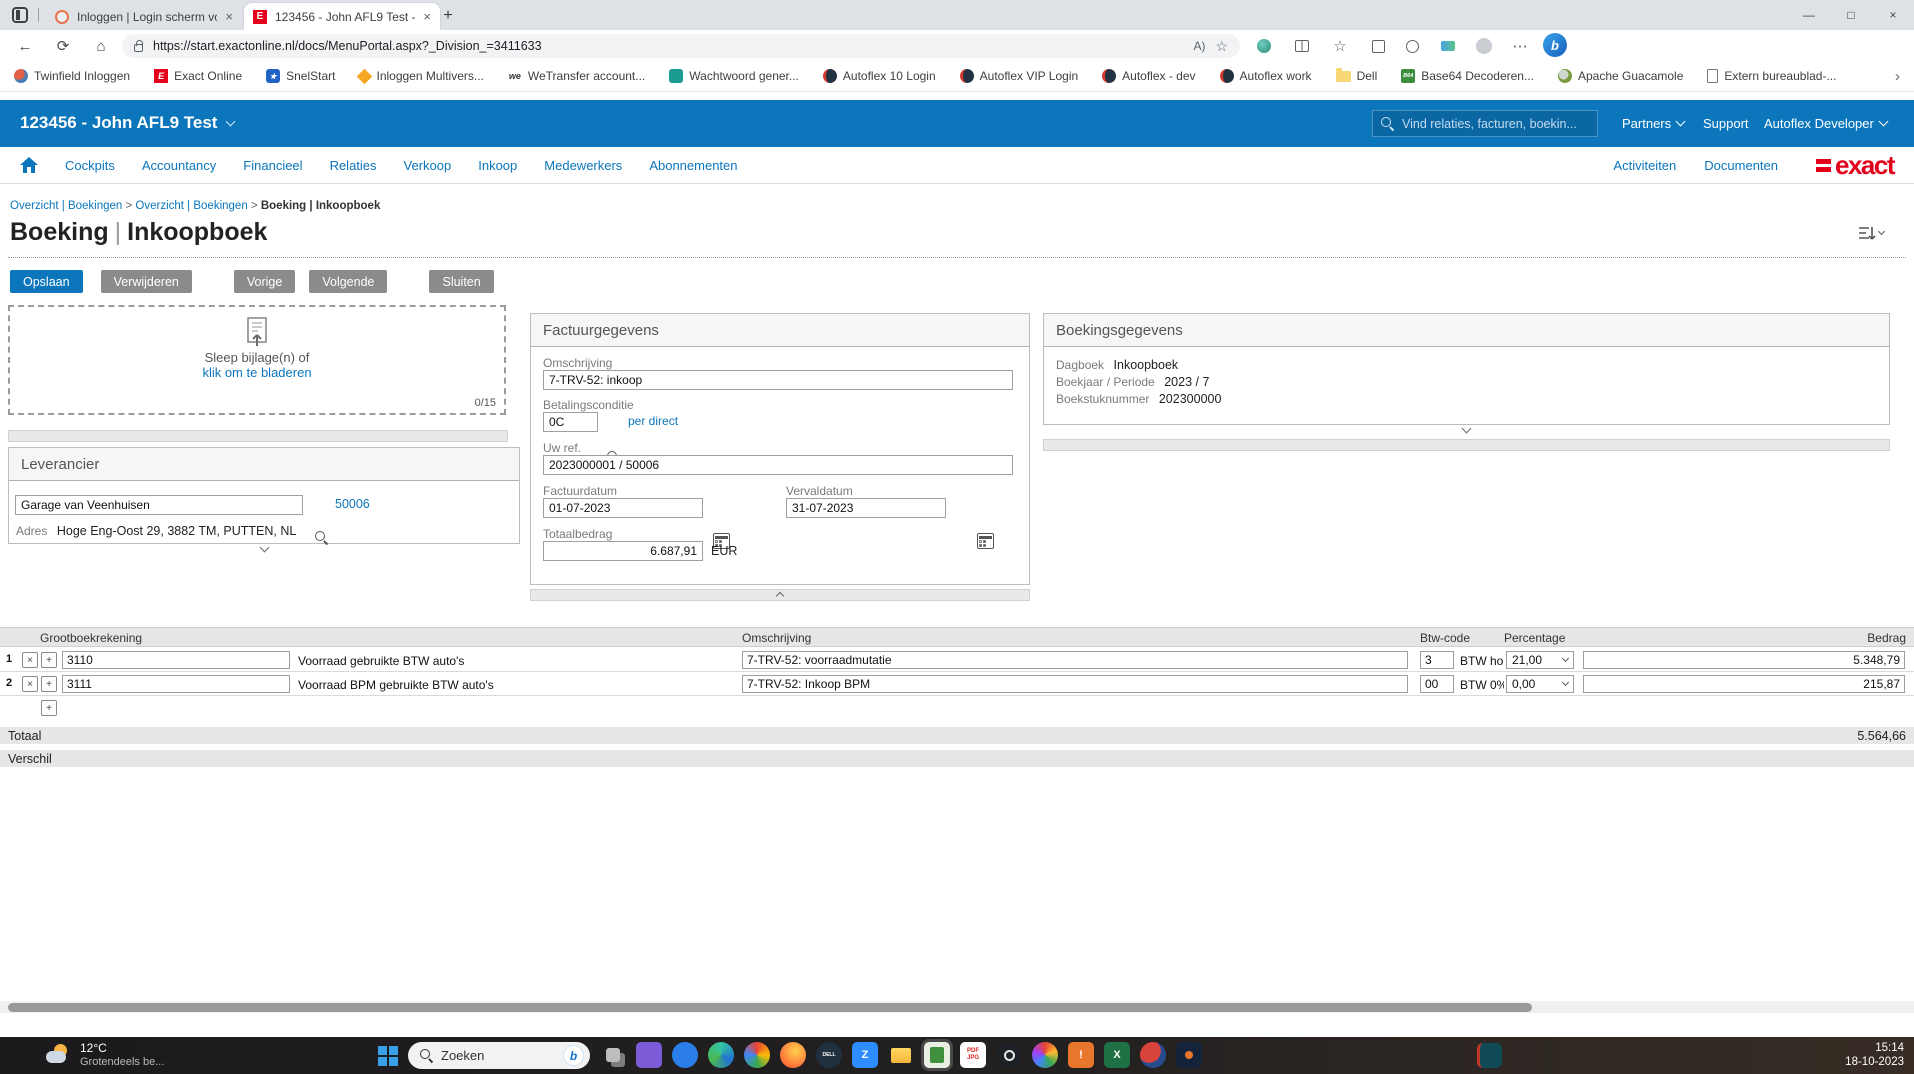 This screenshot has width=1914, height=1074. I want to click on nav-activiteiten: Activiteiten, so click(1644, 165).